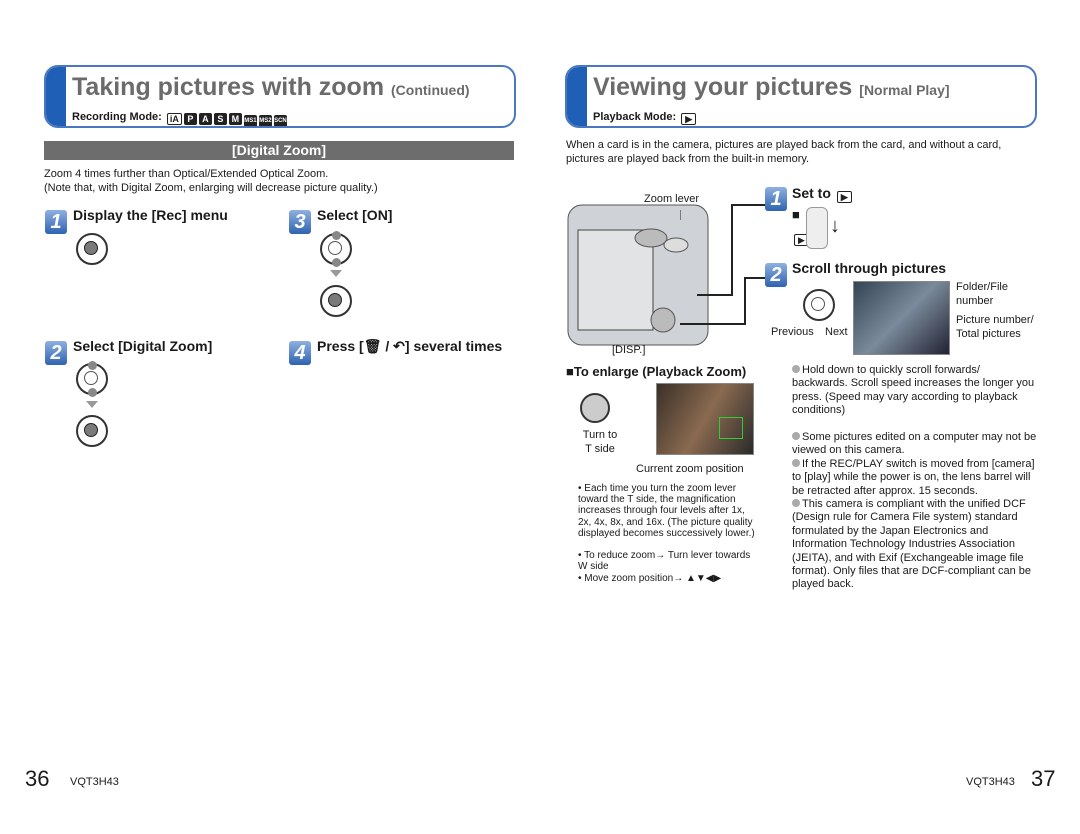  Describe the element at coordinates (776, 199) in the screenshot. I see `step-badge-r1: 1` at that location.